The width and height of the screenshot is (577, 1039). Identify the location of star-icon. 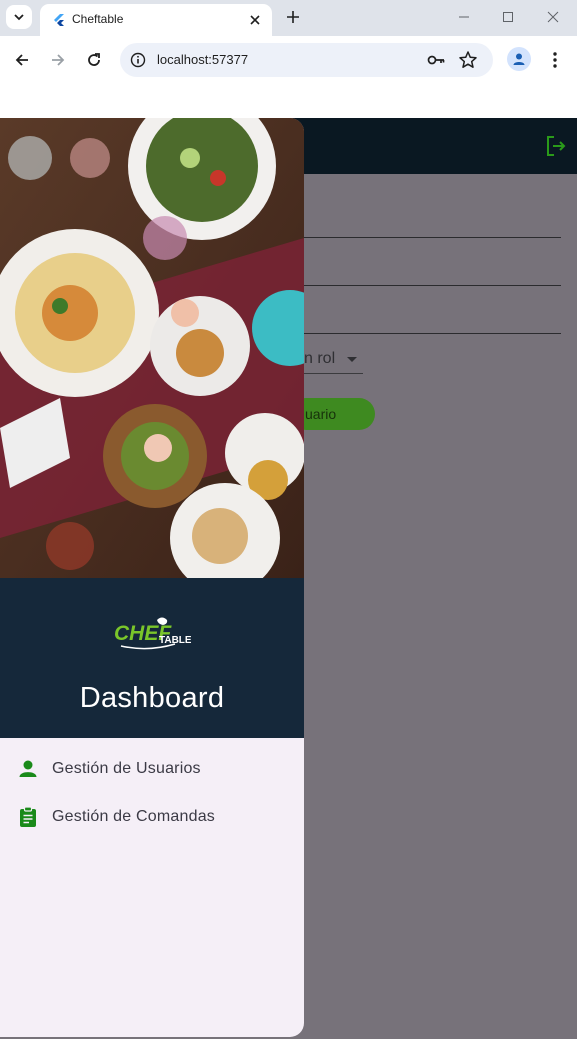
(468, 60).